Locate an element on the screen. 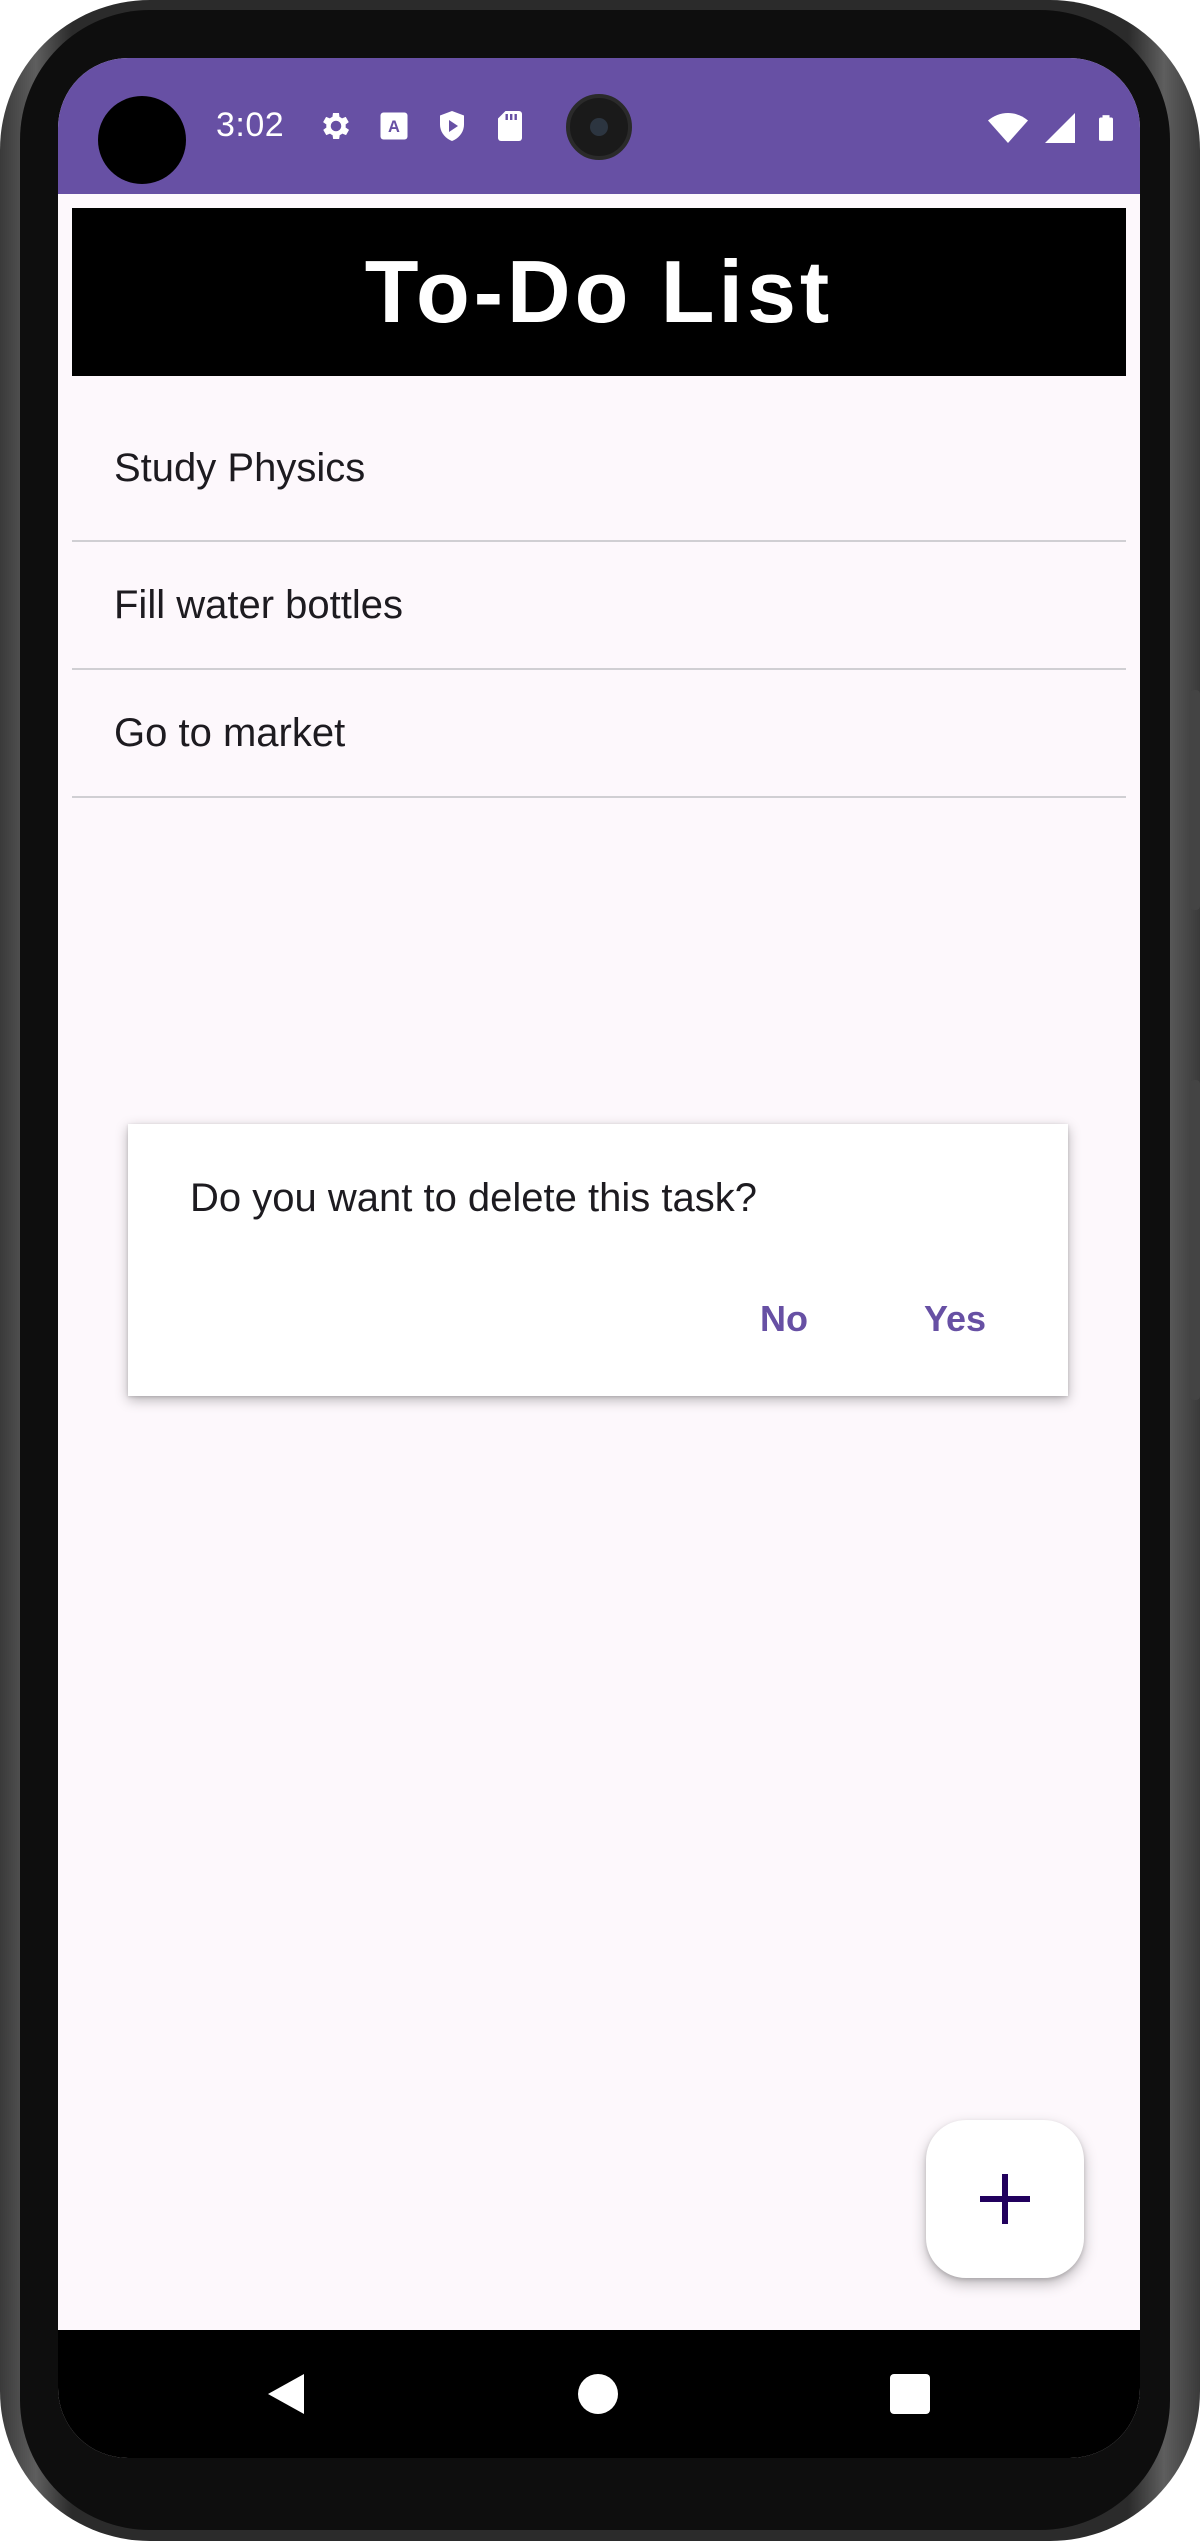 The image size is (1200, 2541). signal-icon is located at coordinates (1060, 128).